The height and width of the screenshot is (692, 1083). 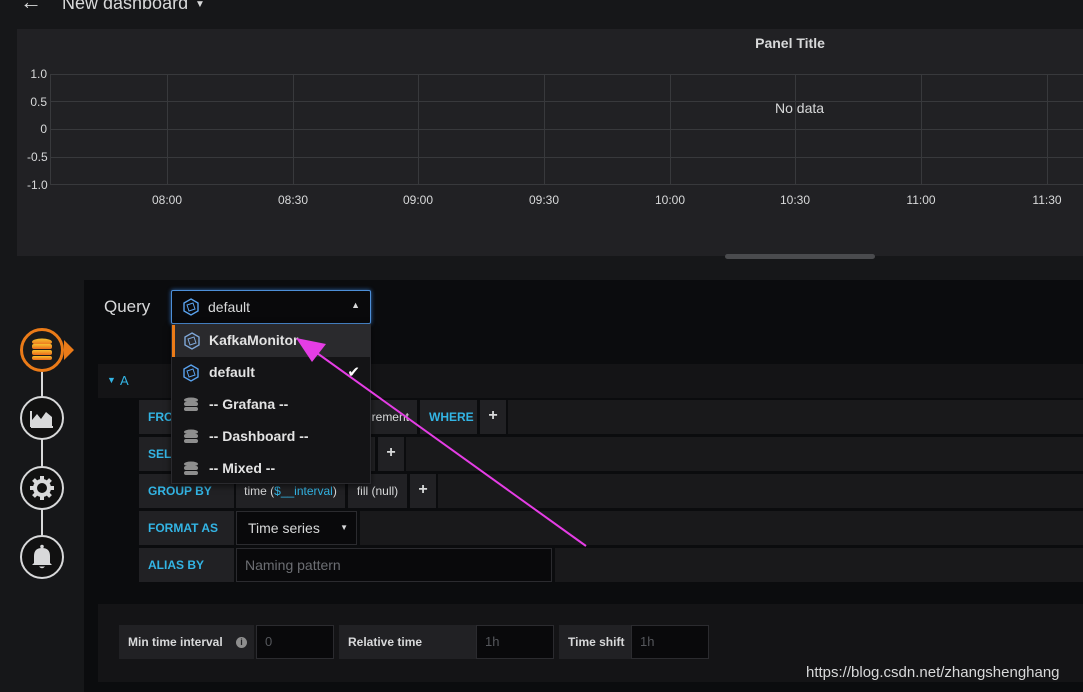 I want to click on where-label: WHERE, so click(x=448, y=417).